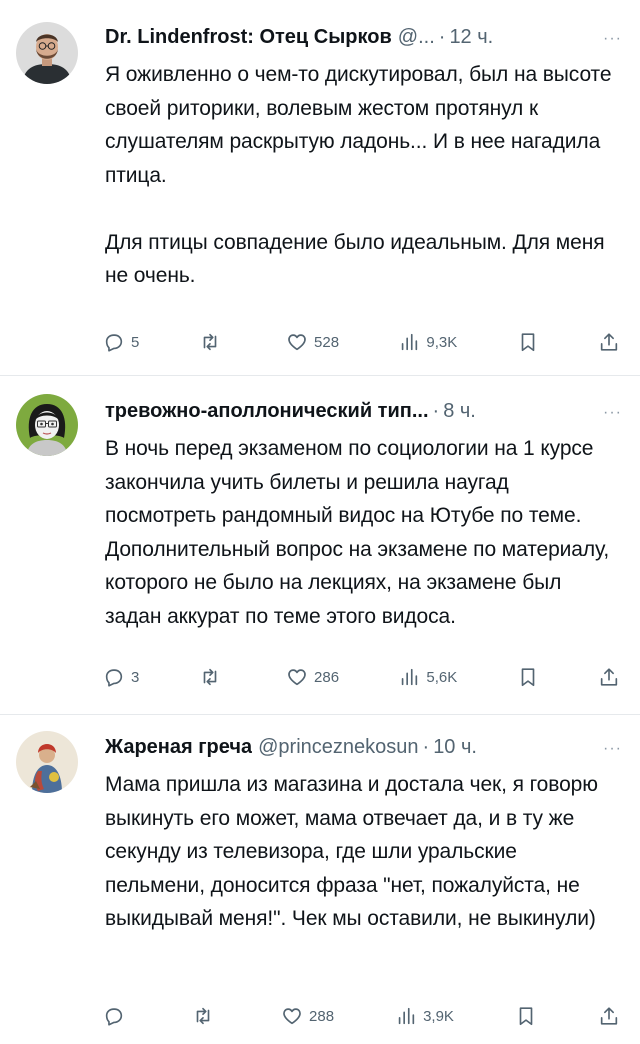  Describe the element at coordinates (178, 747) in the screenshot. I see `author-name: Жареная греча` at that location.